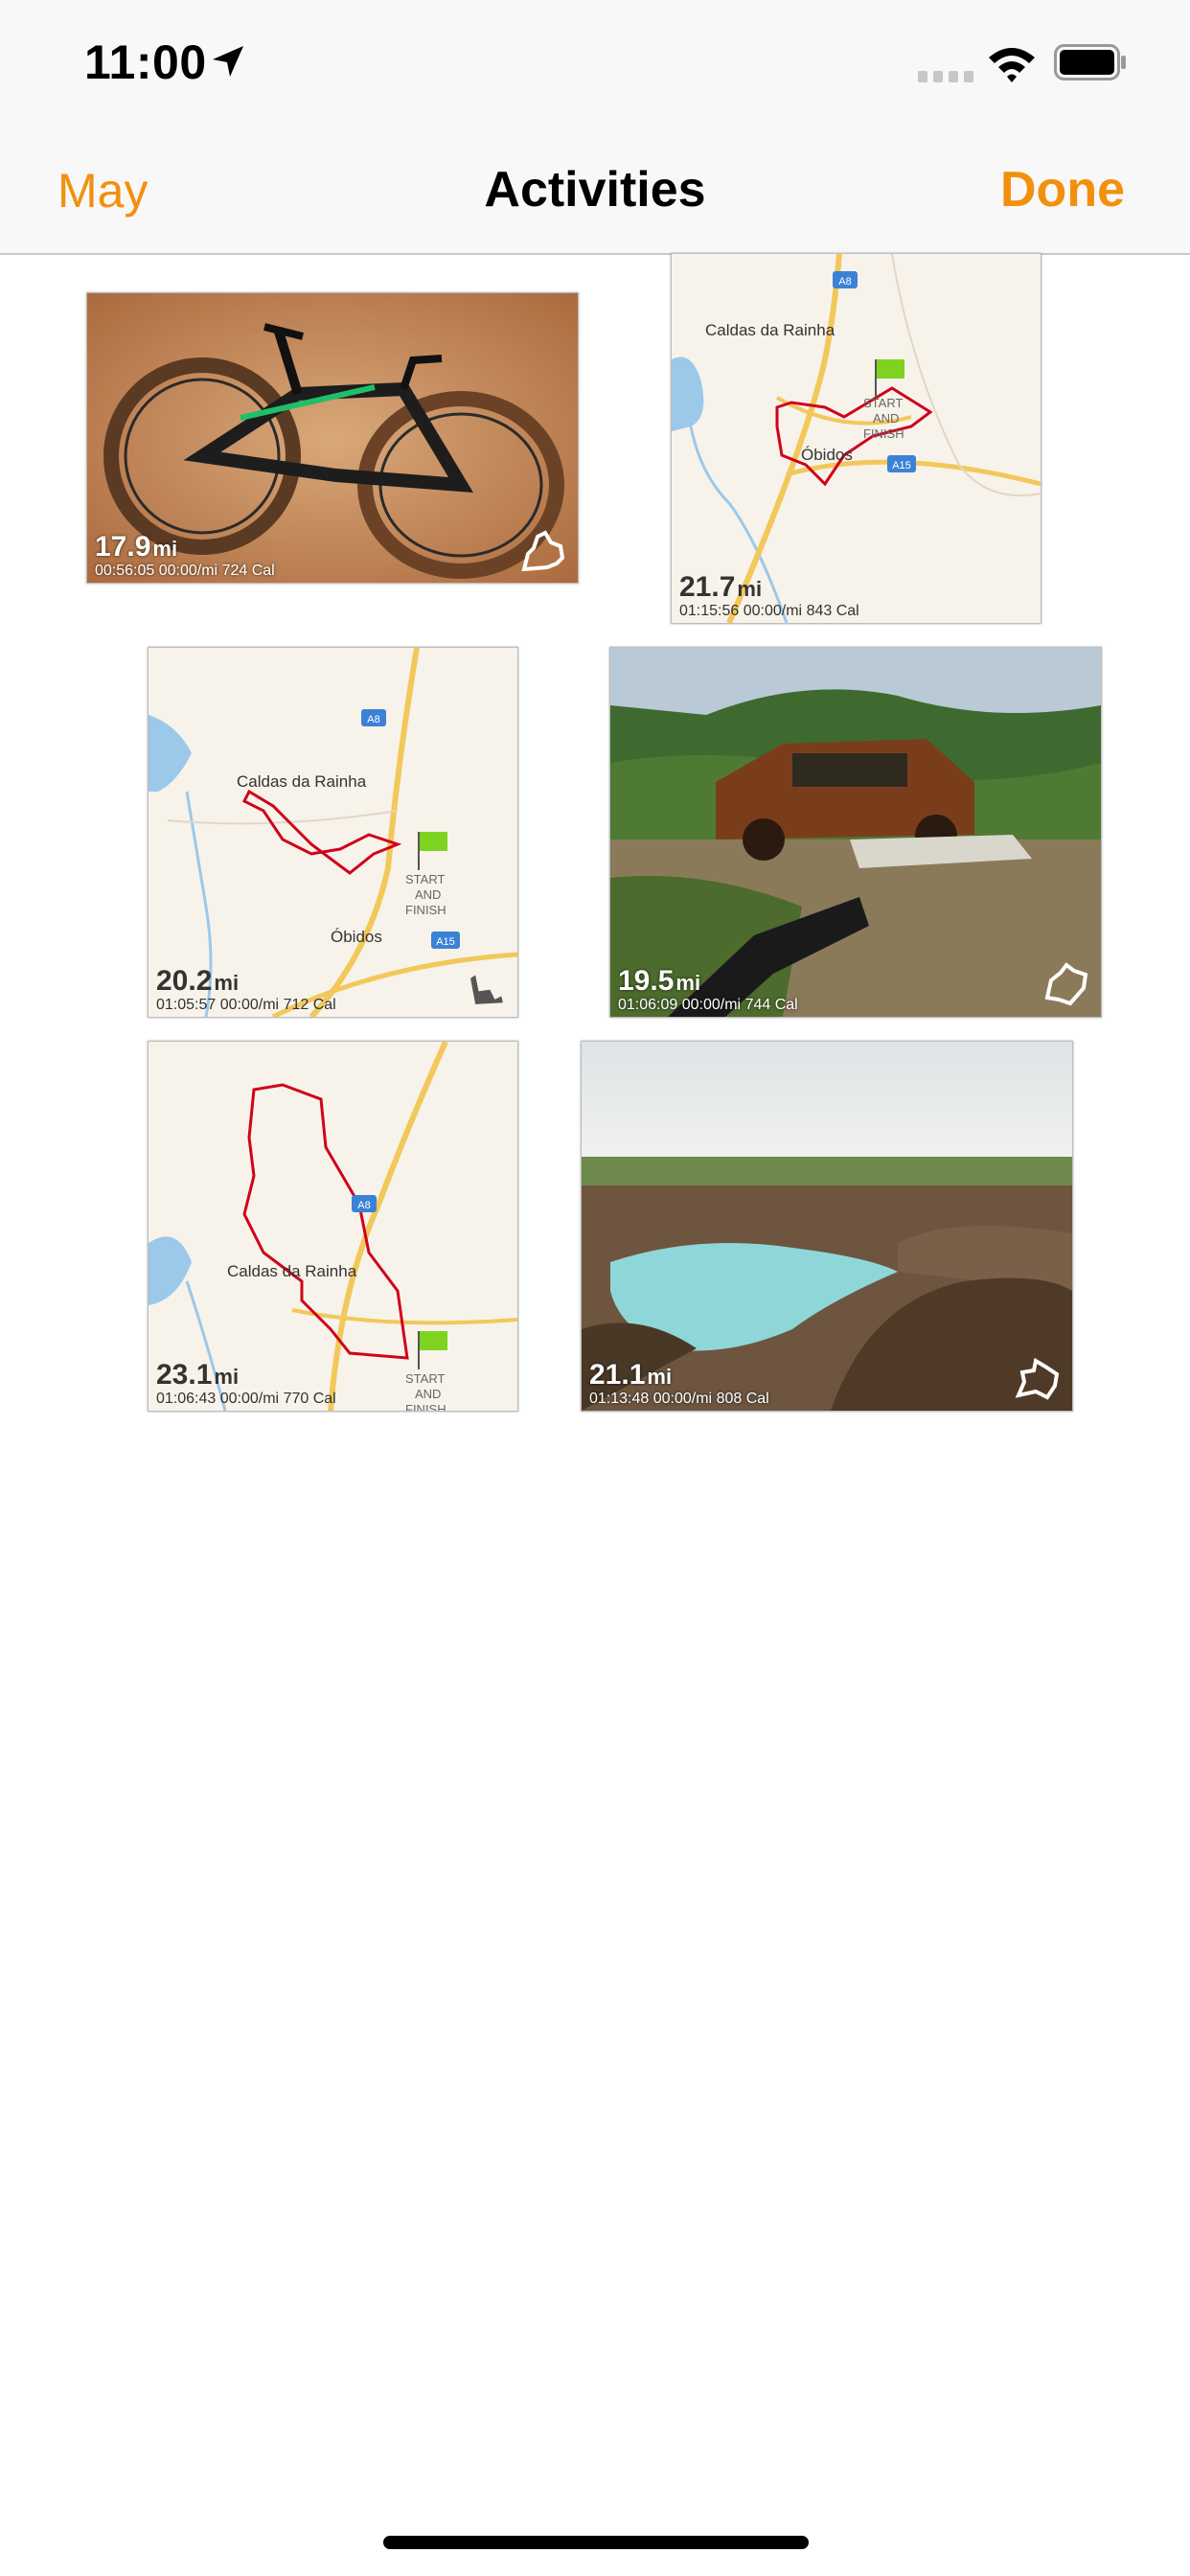 This screenshot has width=1190, height=2576. I want to click on activity-distance: 21.7, so click(708, 587).